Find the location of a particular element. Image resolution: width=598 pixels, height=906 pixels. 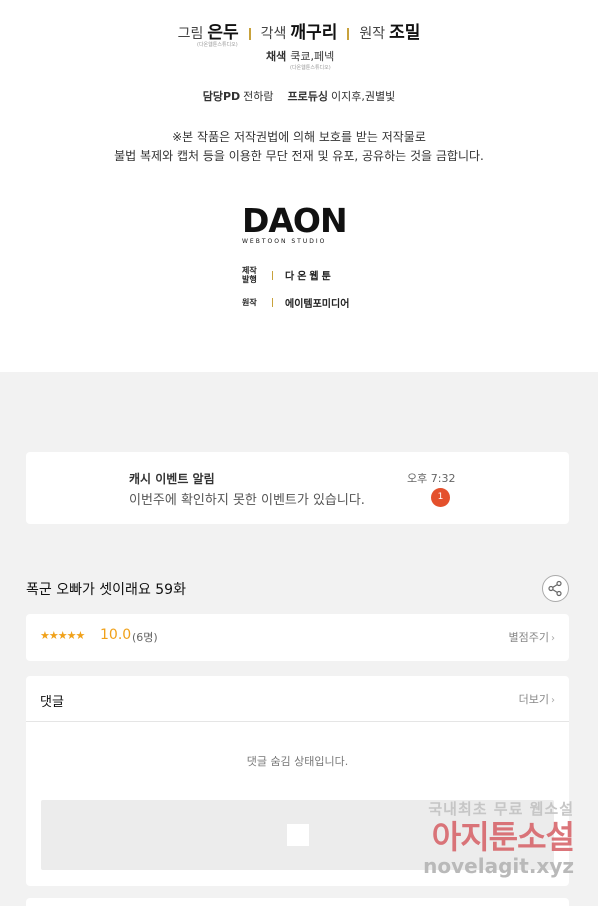

credits-main-row: 그림 은두 각색 깨구리 원작 조밀 is located at coordinates (299, 30).